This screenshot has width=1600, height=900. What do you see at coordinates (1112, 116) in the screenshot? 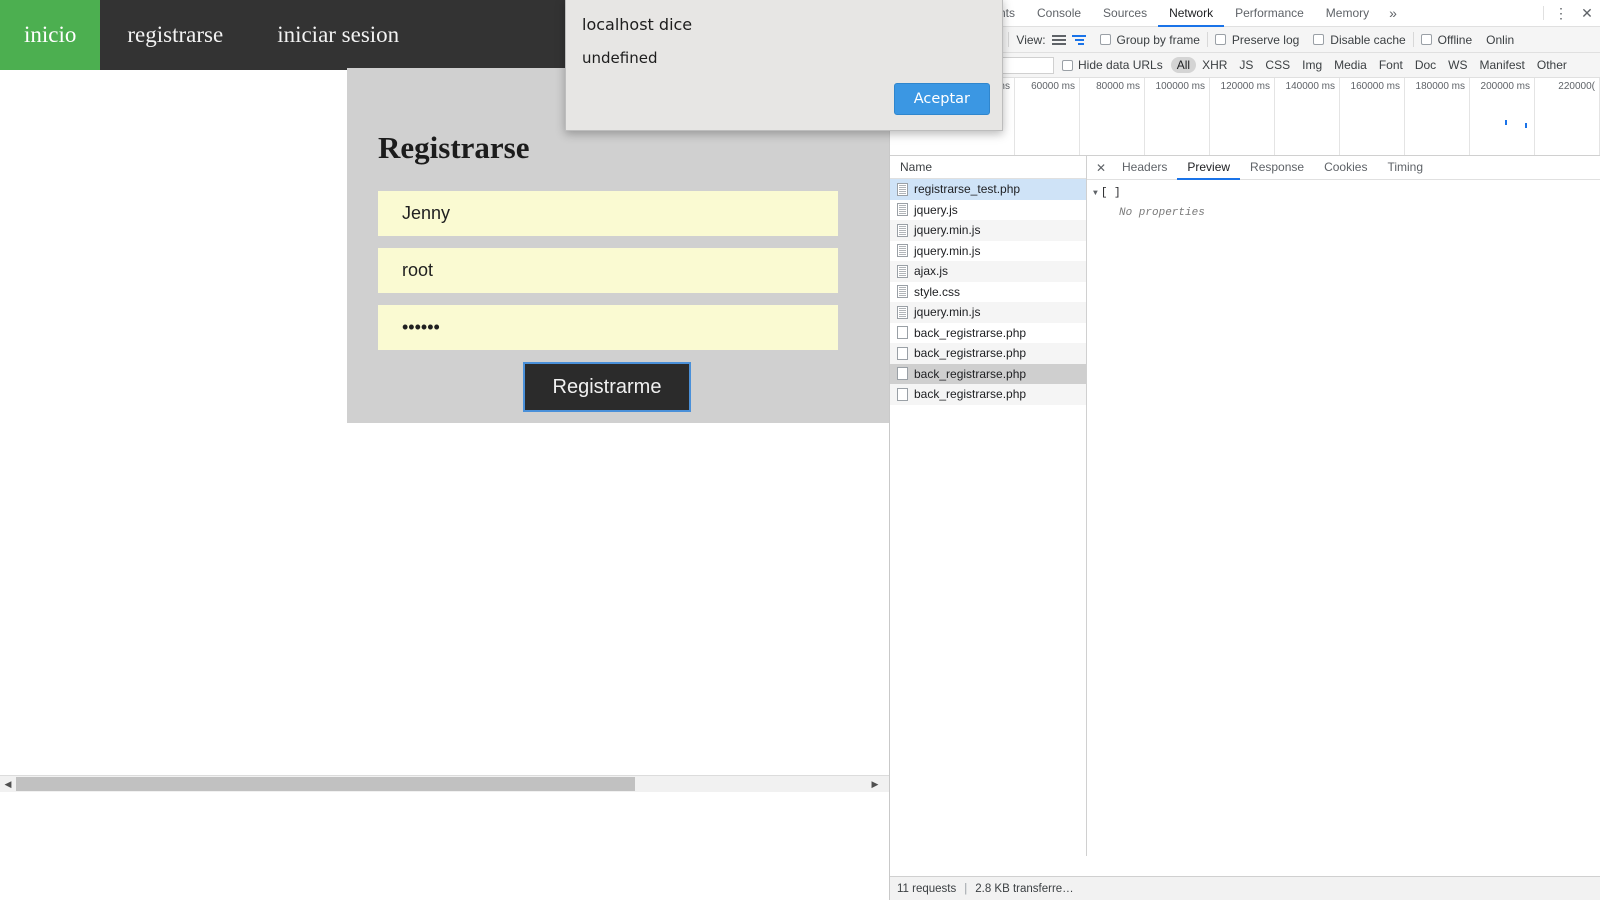
I see `timeline-tick: 80000 ms` at bounding box center [1112, 116].